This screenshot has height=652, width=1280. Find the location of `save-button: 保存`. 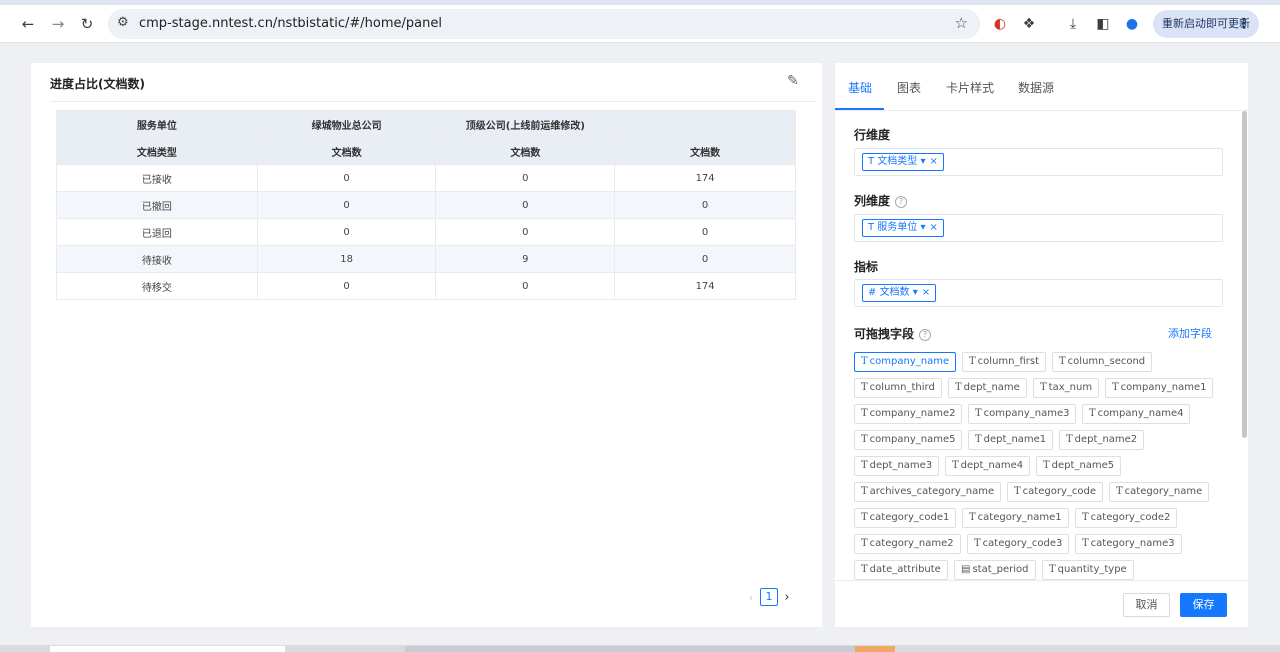

save-button: 保存 is located at coordinates (1203, 605).